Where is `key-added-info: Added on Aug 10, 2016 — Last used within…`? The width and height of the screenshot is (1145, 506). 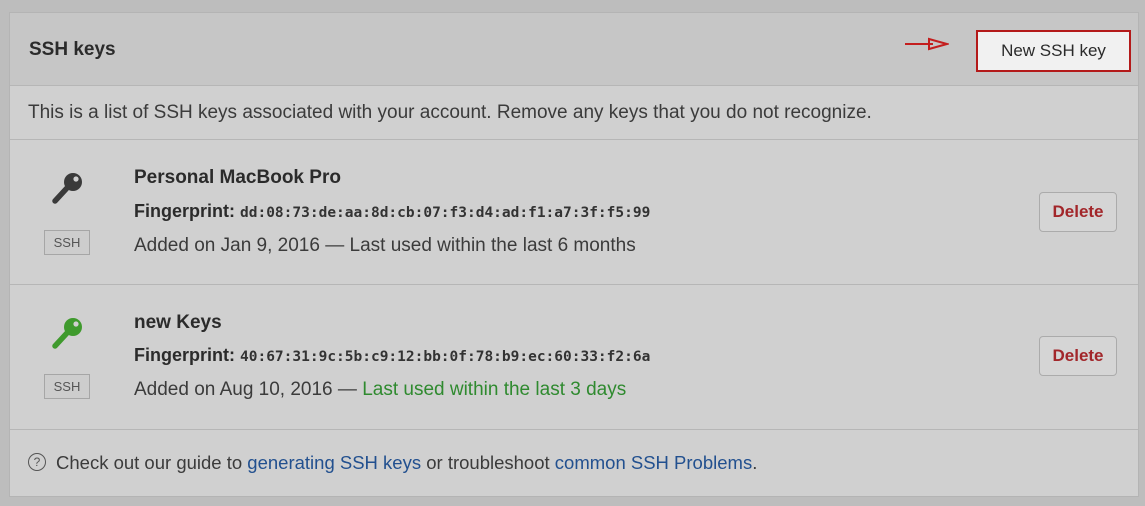
key-added-info: Added on Aug 10, 2016 — Last used within… is located at coordinates (380, 390).